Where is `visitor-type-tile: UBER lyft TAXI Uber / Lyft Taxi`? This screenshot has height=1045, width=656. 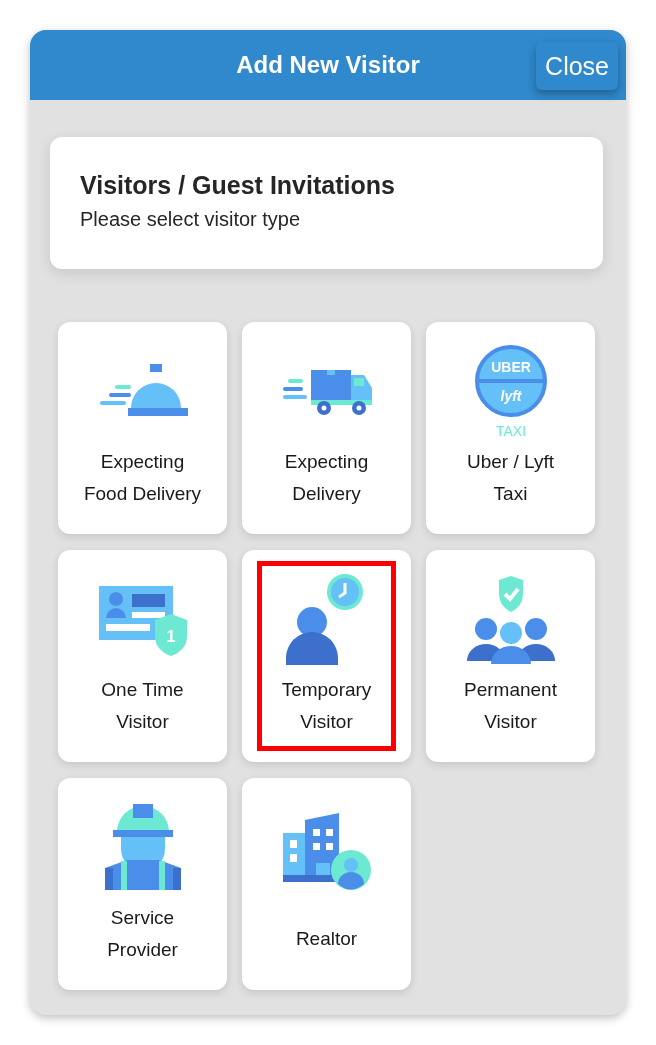 visitor-type-tile: UBER lyft TAXI Uber / Lyft Taxi is located at coordinates (510, 428).